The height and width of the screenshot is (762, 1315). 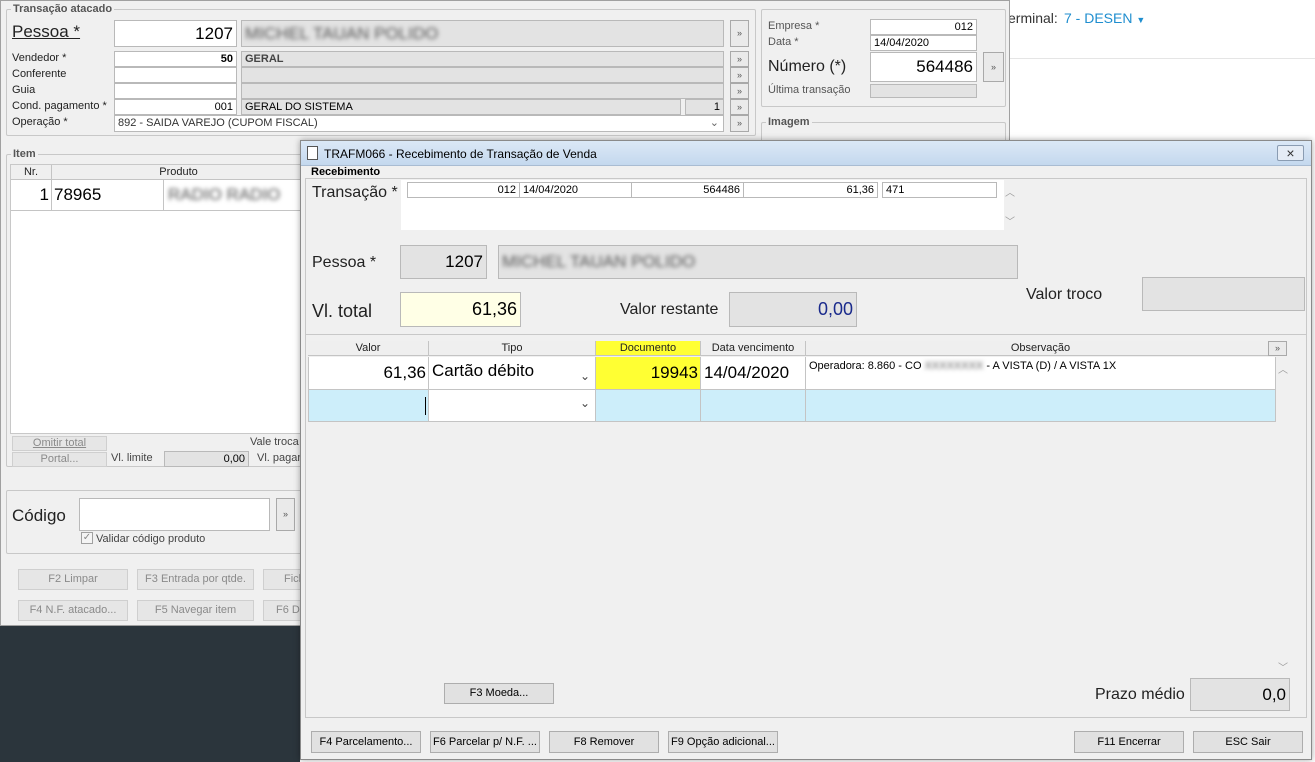 I want to click on f11-encerrar-button: F11 Encerrar, so click(x=1129, y=742).